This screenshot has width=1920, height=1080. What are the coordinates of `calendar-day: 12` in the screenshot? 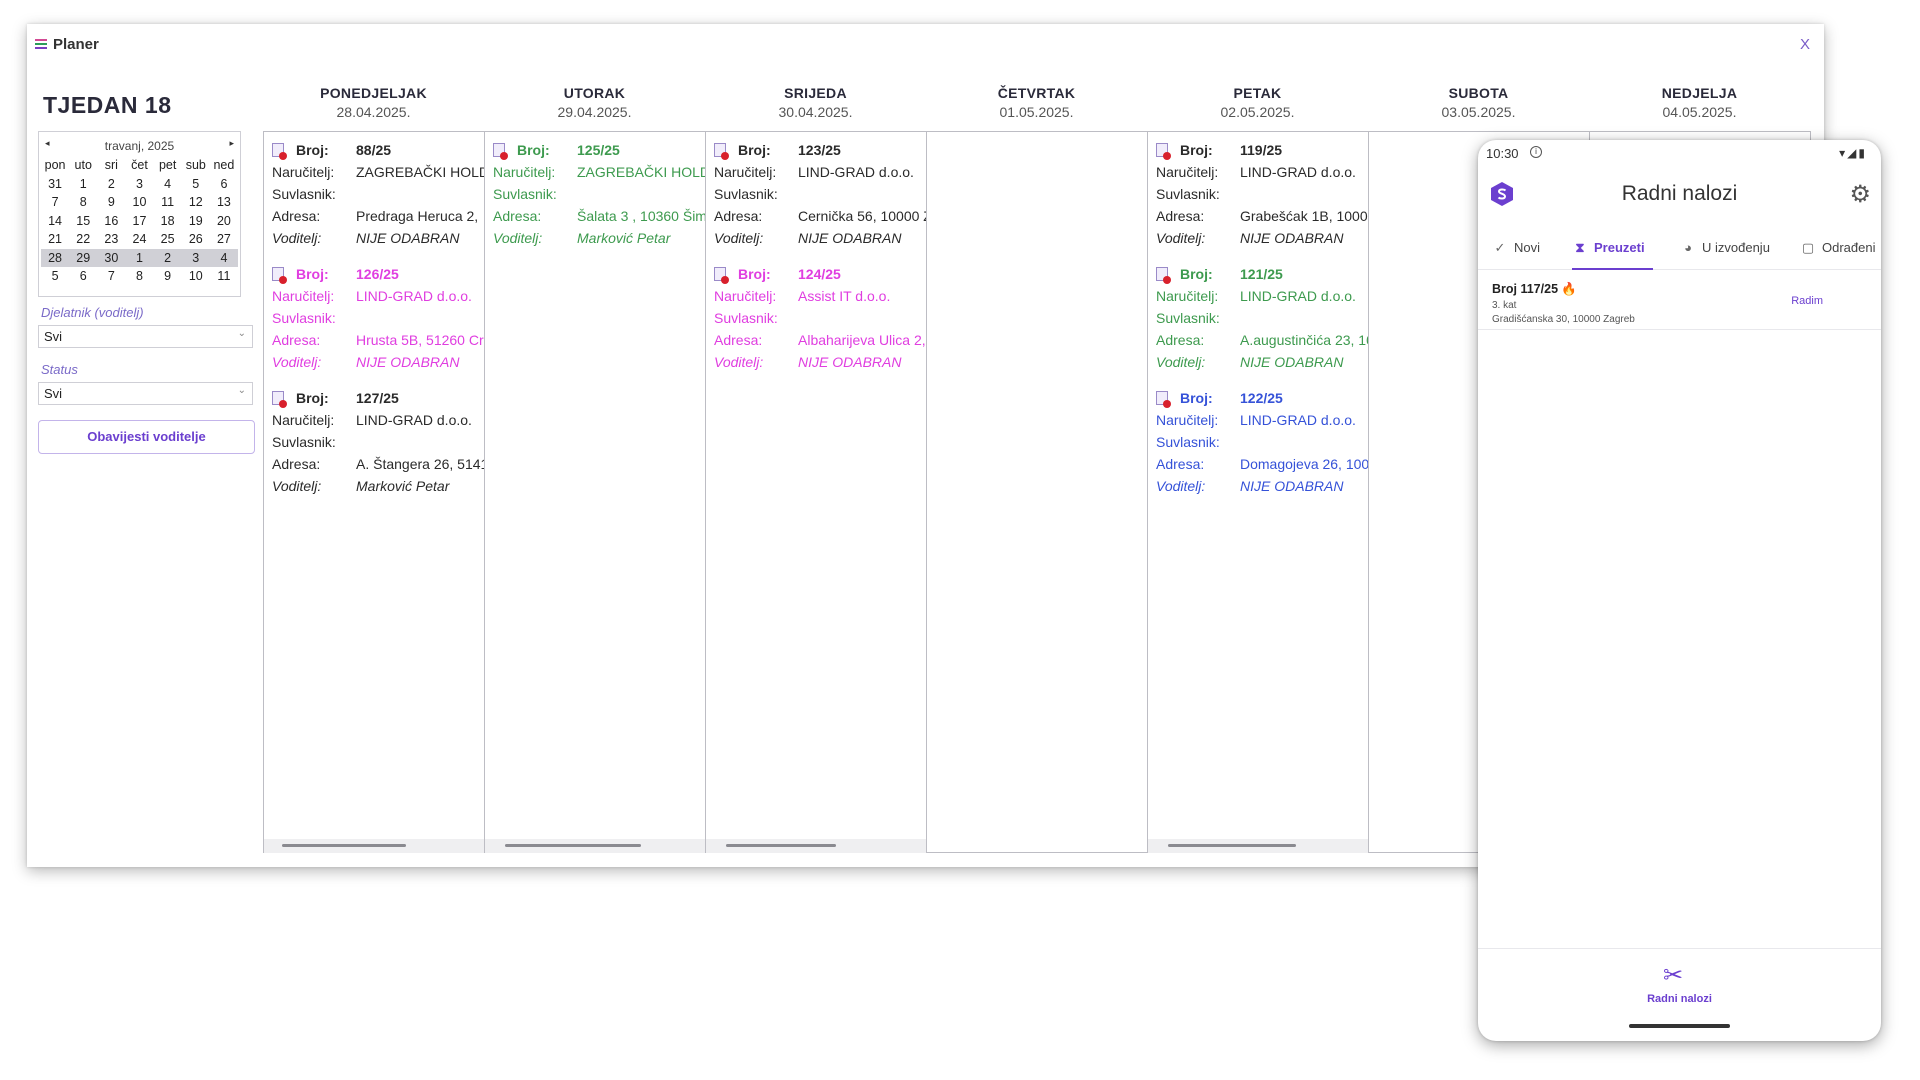 It's located at (196, 202).